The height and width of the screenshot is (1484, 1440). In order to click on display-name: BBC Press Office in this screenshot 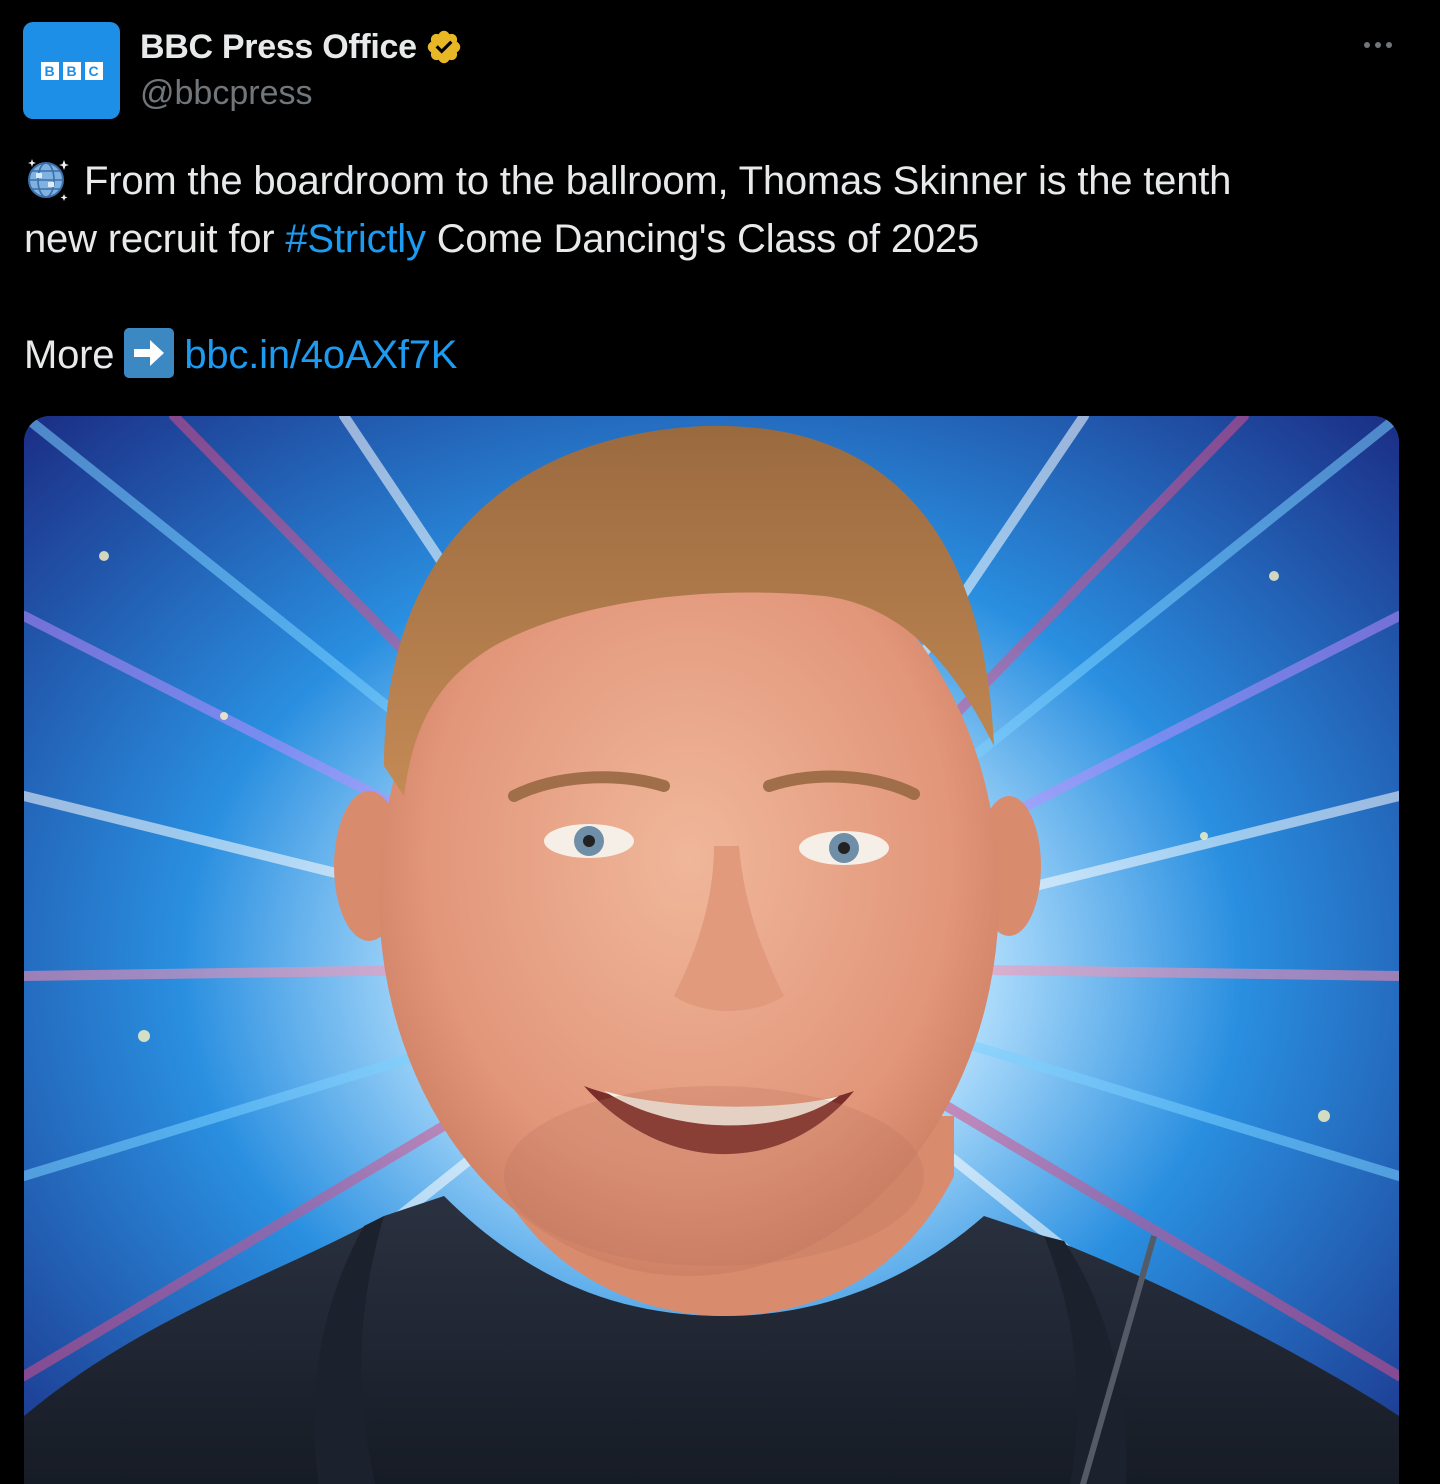, I will do `click(278, 47)`.